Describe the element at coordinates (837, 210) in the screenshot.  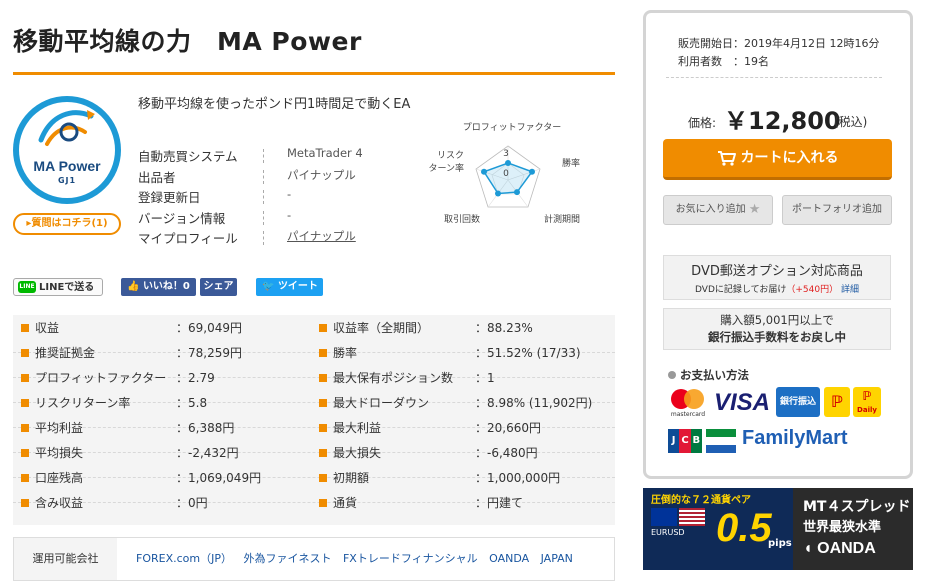
I see `add-portfolio-button: ポートフォリオ追加` at that location.